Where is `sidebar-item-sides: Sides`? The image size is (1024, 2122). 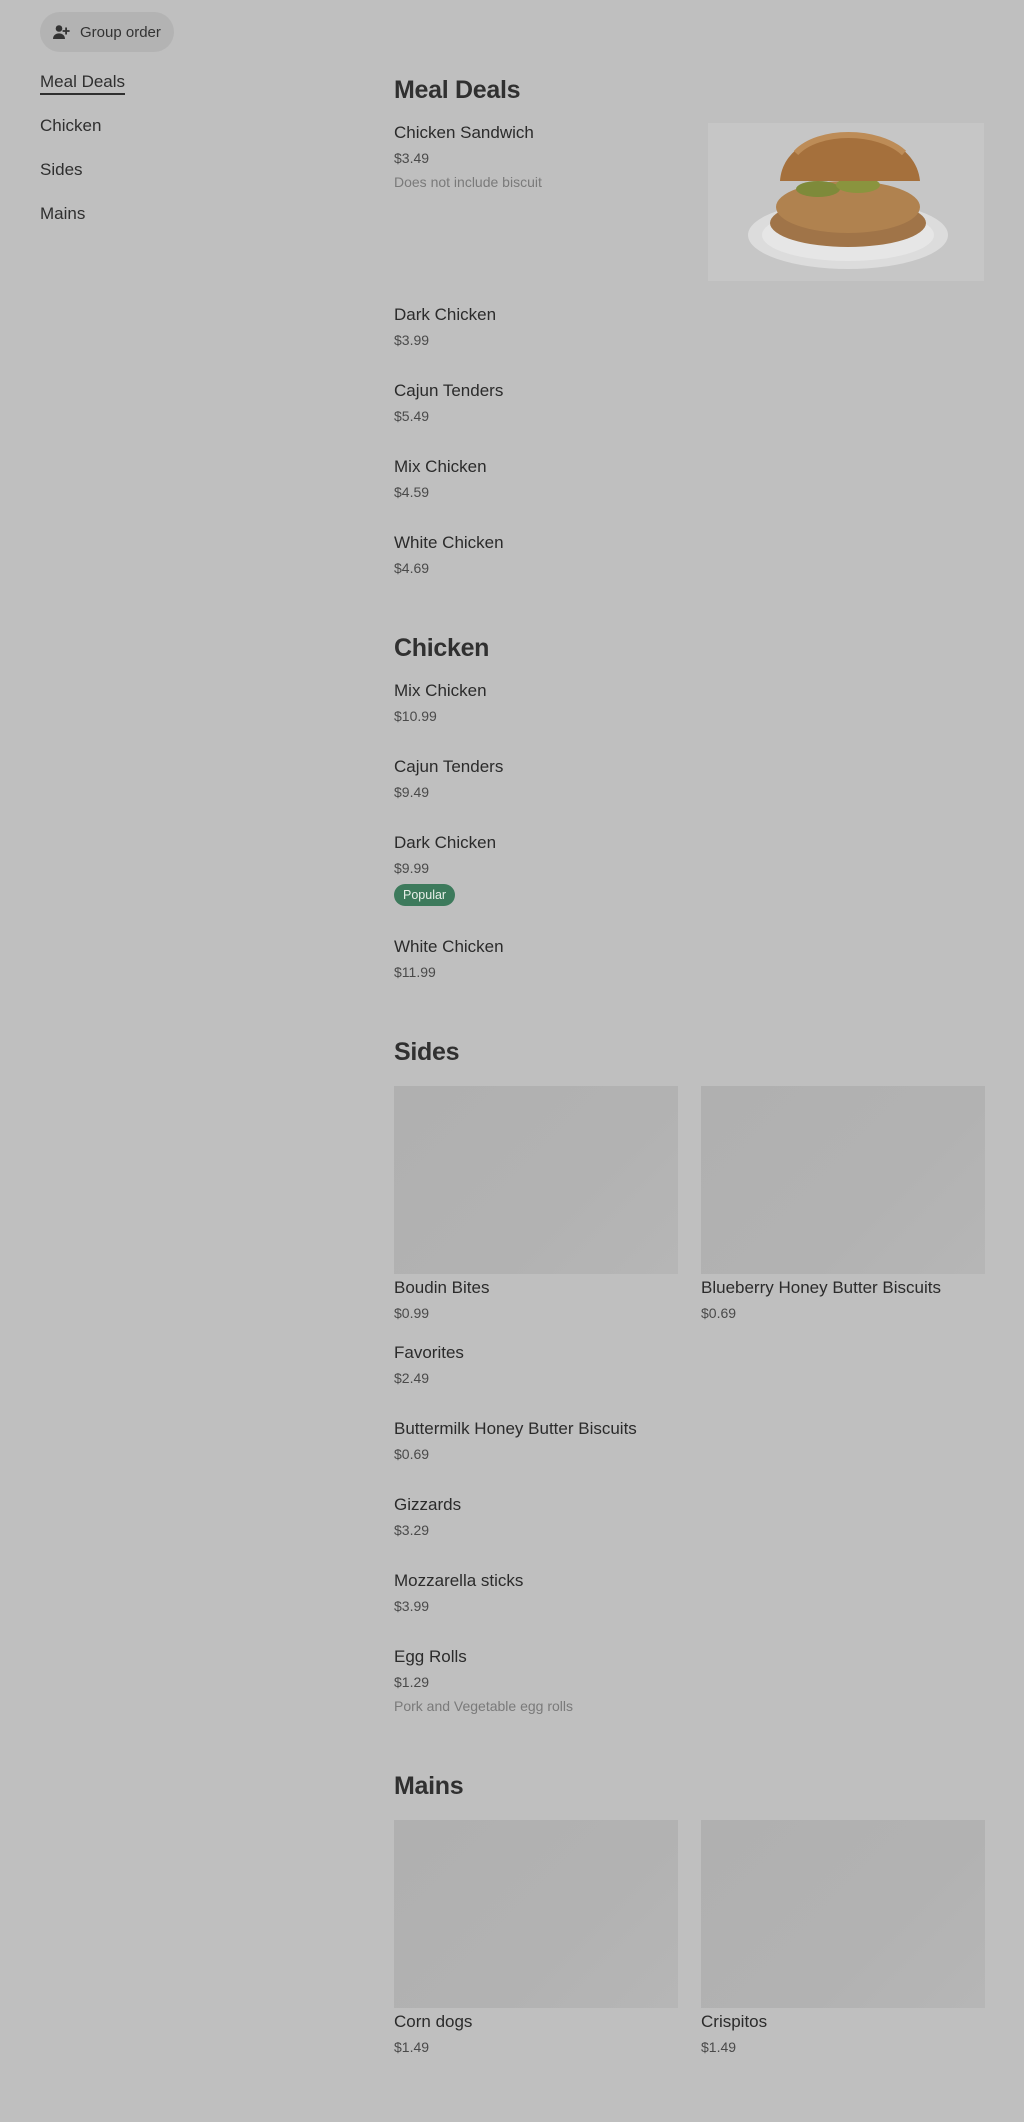
sidebar-item-sides: Sides is located at coordinates (61, 170).